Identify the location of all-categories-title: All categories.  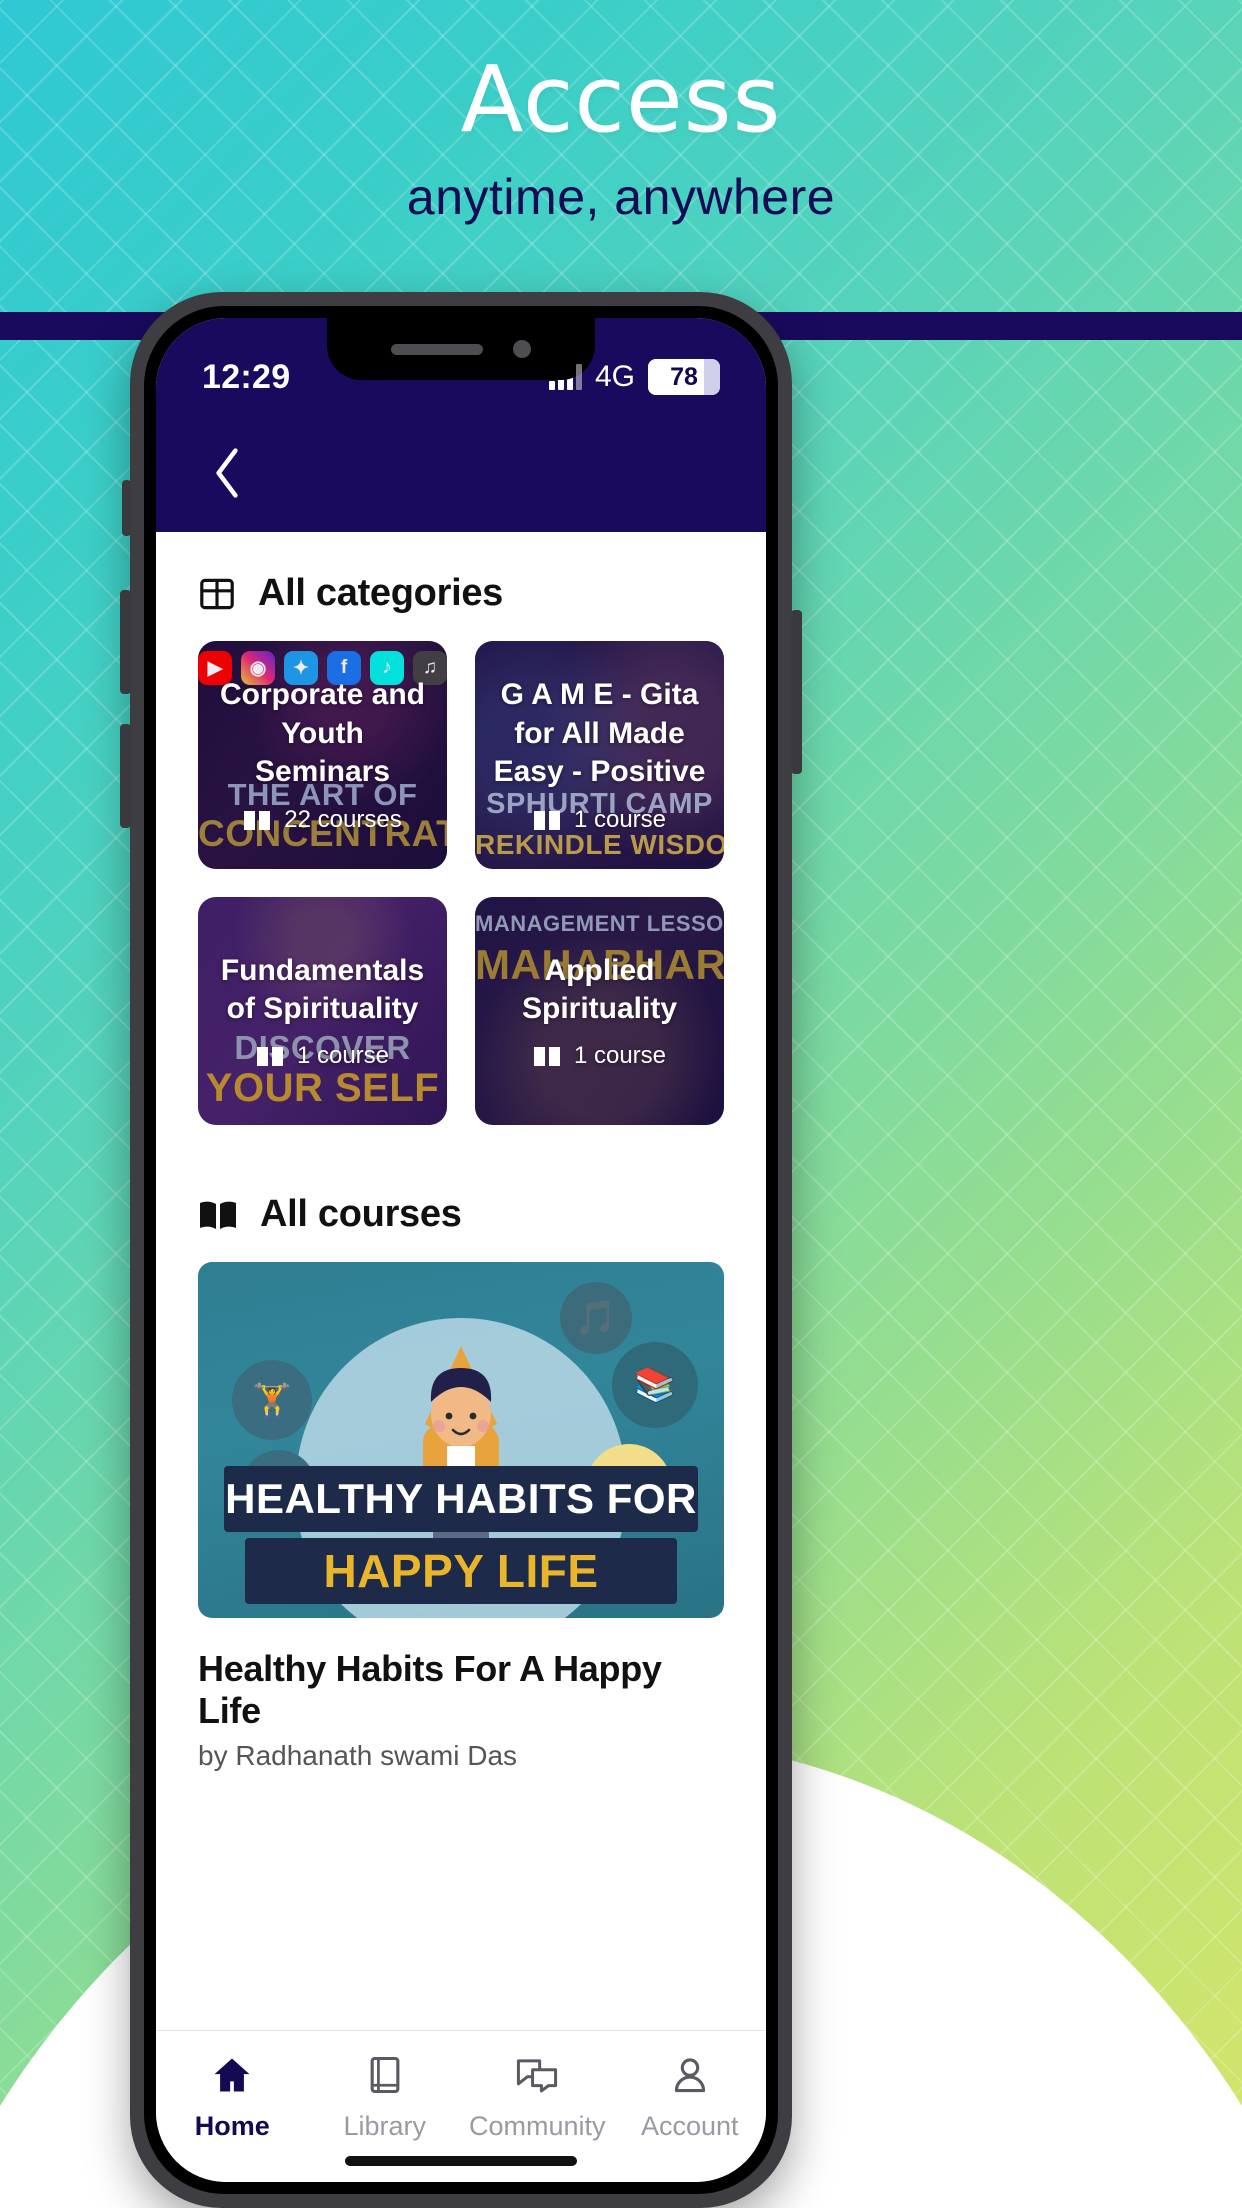
(381, 593).